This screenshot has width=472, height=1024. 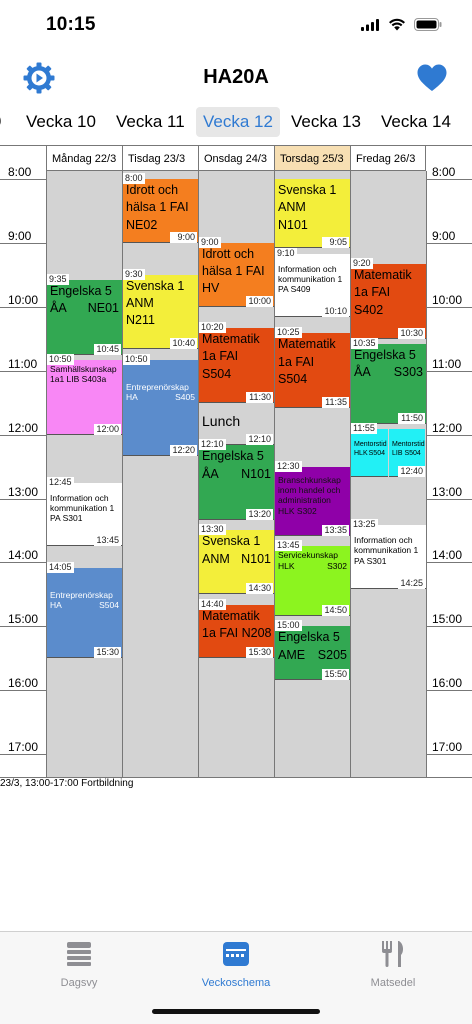 I want to click on status-icons, so click(x=401, y=24).